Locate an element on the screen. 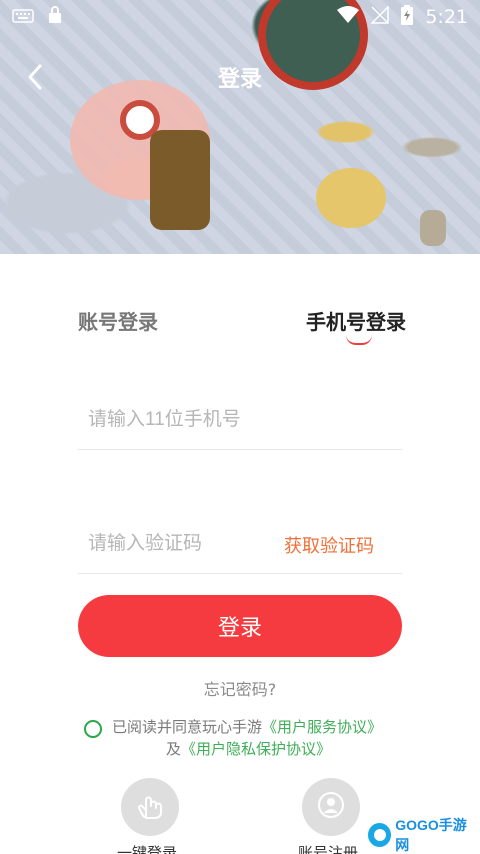 The width and height of the screenshot is (480, 854). agreement-line-2: 及《用户隐私保护协议》 is located at coordinates (248, 748).